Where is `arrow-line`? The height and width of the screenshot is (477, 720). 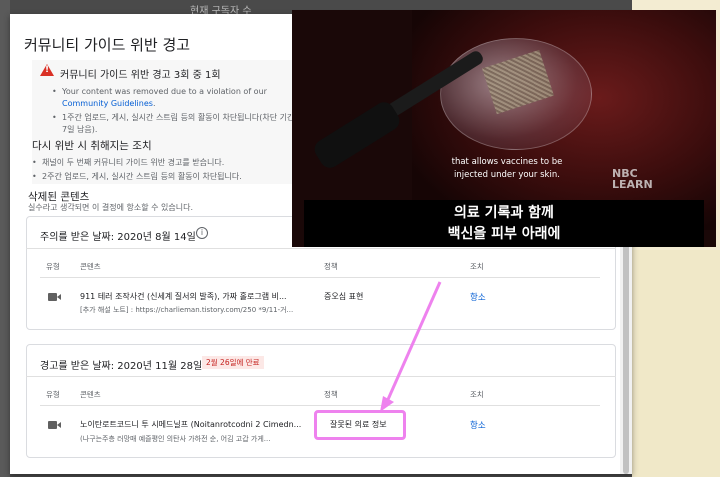
arrow-line is located at coordinates (413, 343).